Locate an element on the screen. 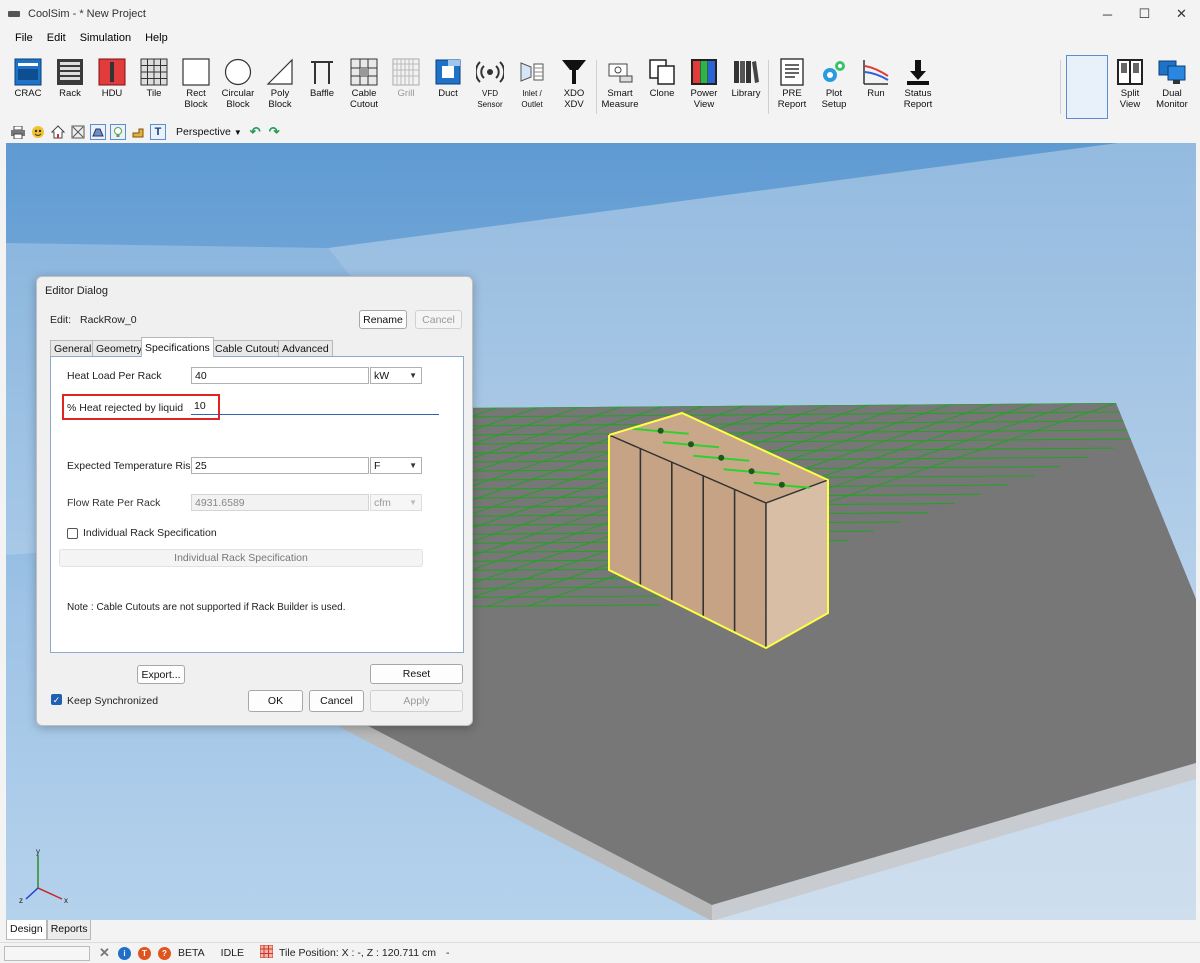 The image size is (1200, 963). menu-help: Help is located at coordinates (156, 38).